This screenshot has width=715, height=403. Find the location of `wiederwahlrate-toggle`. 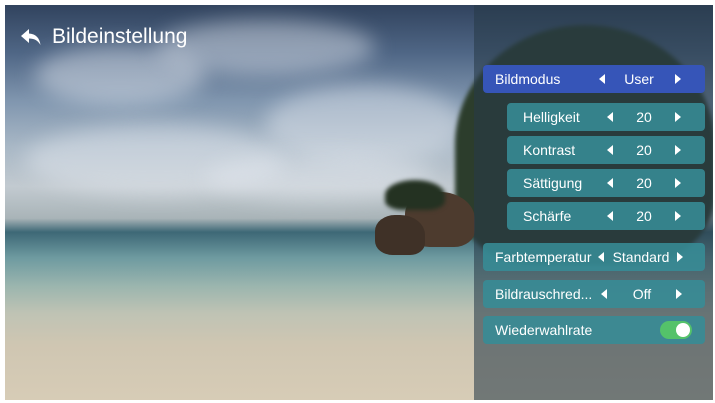

wiederwahlrate-toggle is located at coordinates (676, 330).